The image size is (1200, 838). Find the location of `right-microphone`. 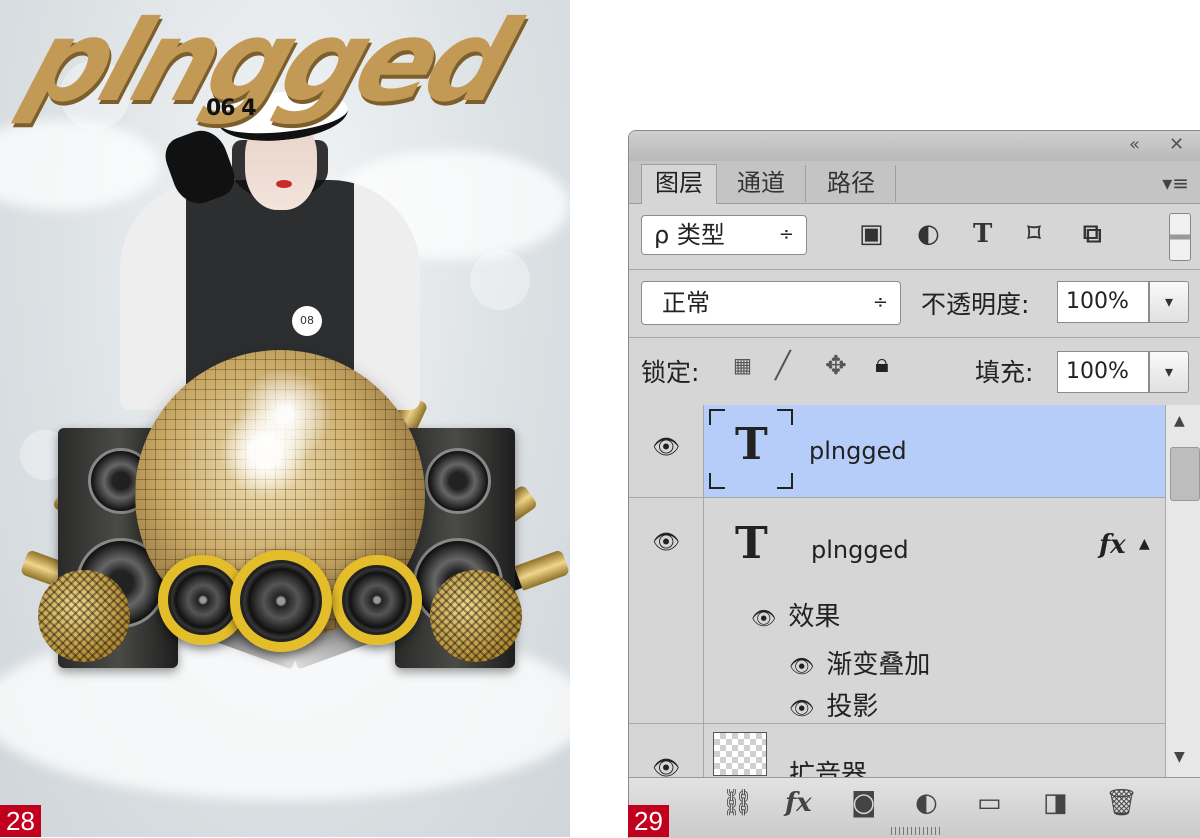

right-microphone is located at coordinates (476, 616).